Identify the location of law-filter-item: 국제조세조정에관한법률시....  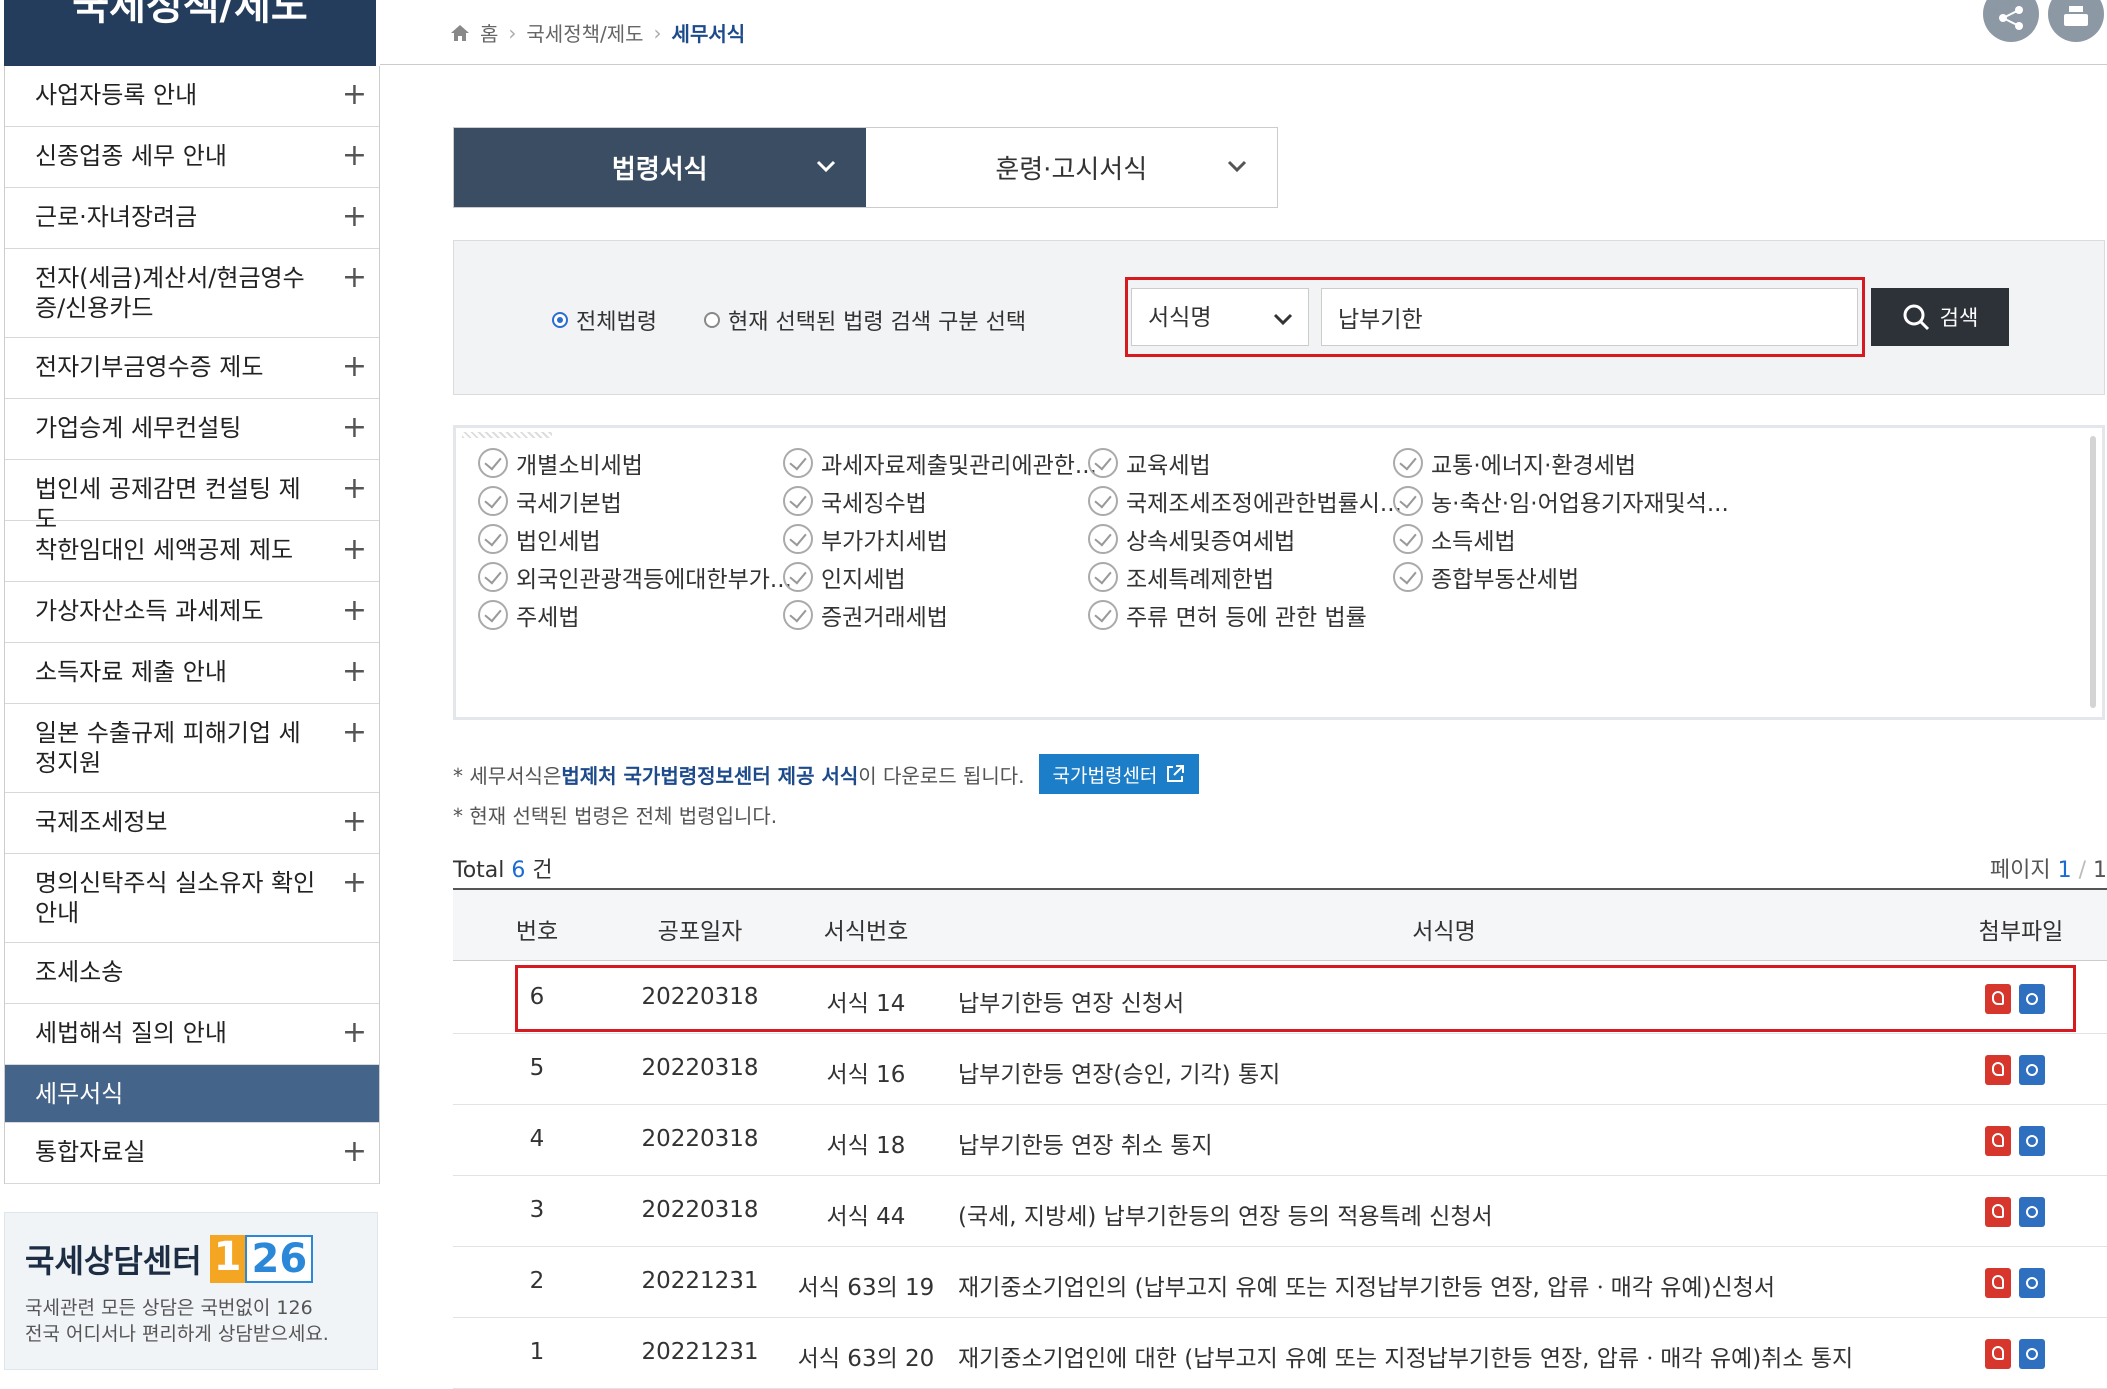
(1245, 501).